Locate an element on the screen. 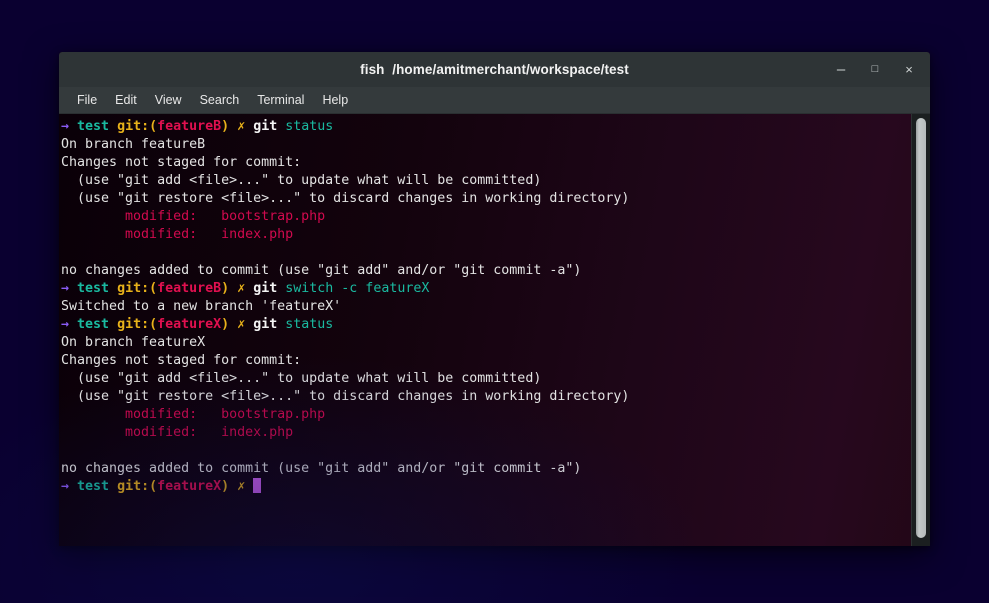  terminal-output-line: Switched to a new branch 'featureX' is located at coordinates (201, 306).